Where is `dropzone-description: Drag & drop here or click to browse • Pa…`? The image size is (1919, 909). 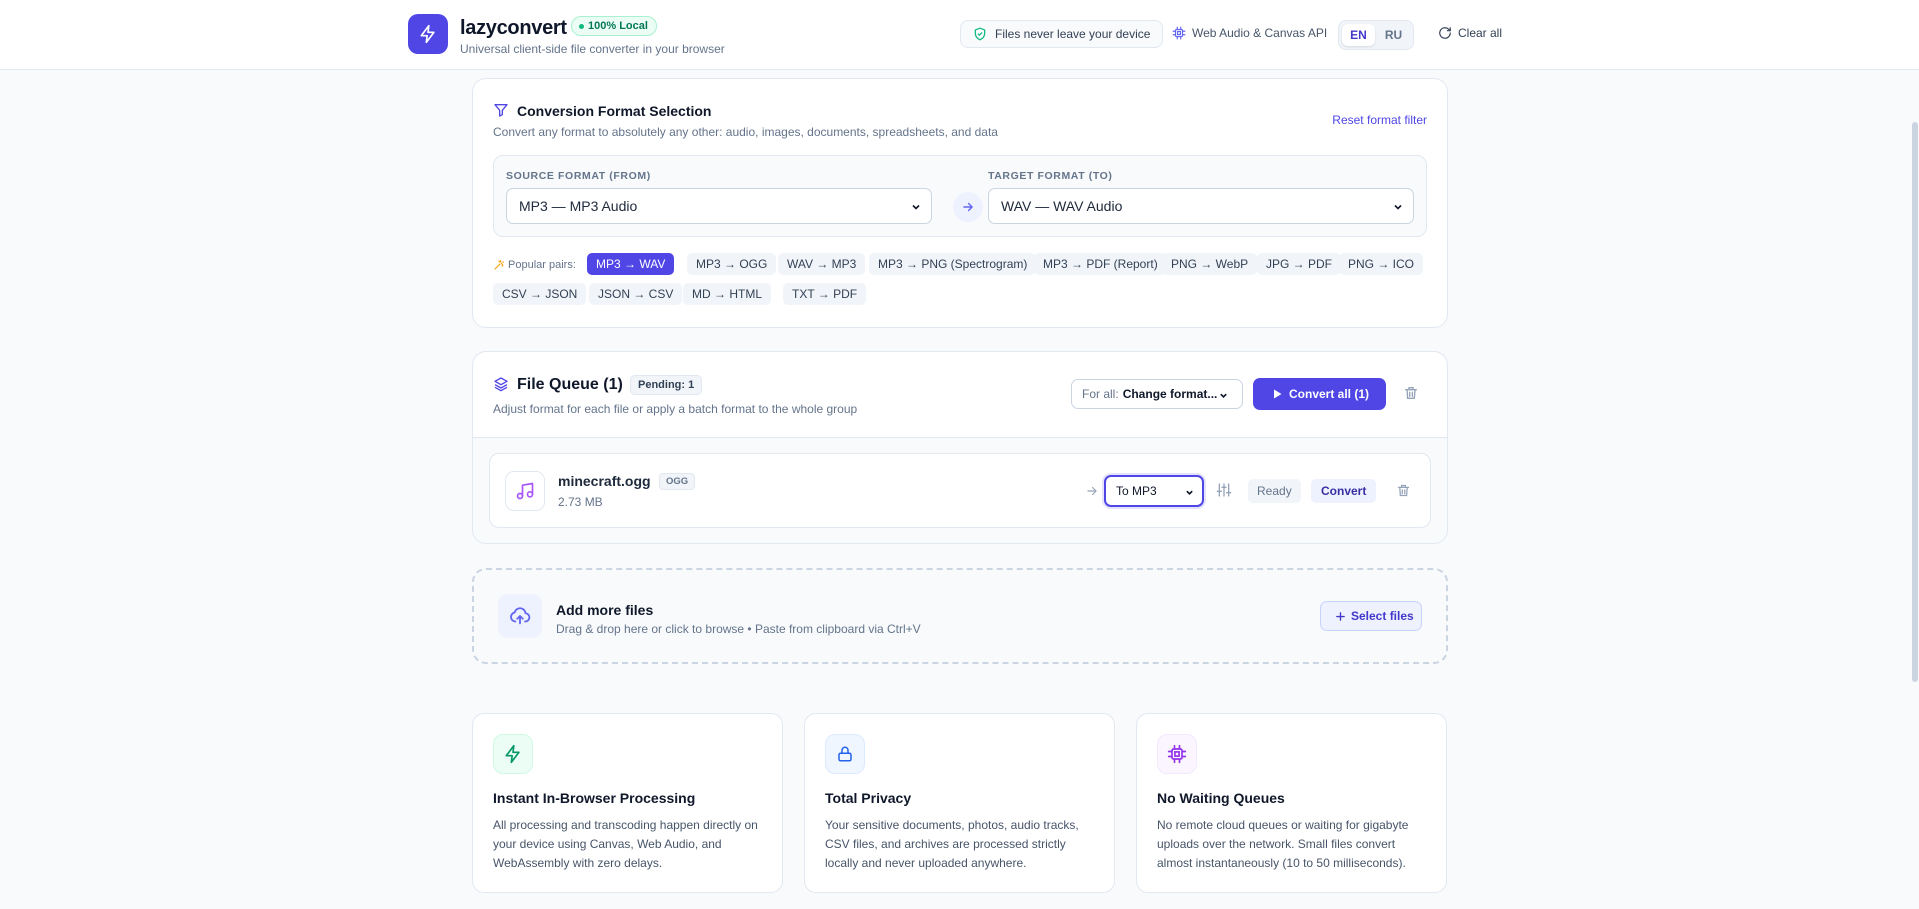 dropzone-description: Drag & drop here or click to browse • Pa… is located at coordinates (738, 629).